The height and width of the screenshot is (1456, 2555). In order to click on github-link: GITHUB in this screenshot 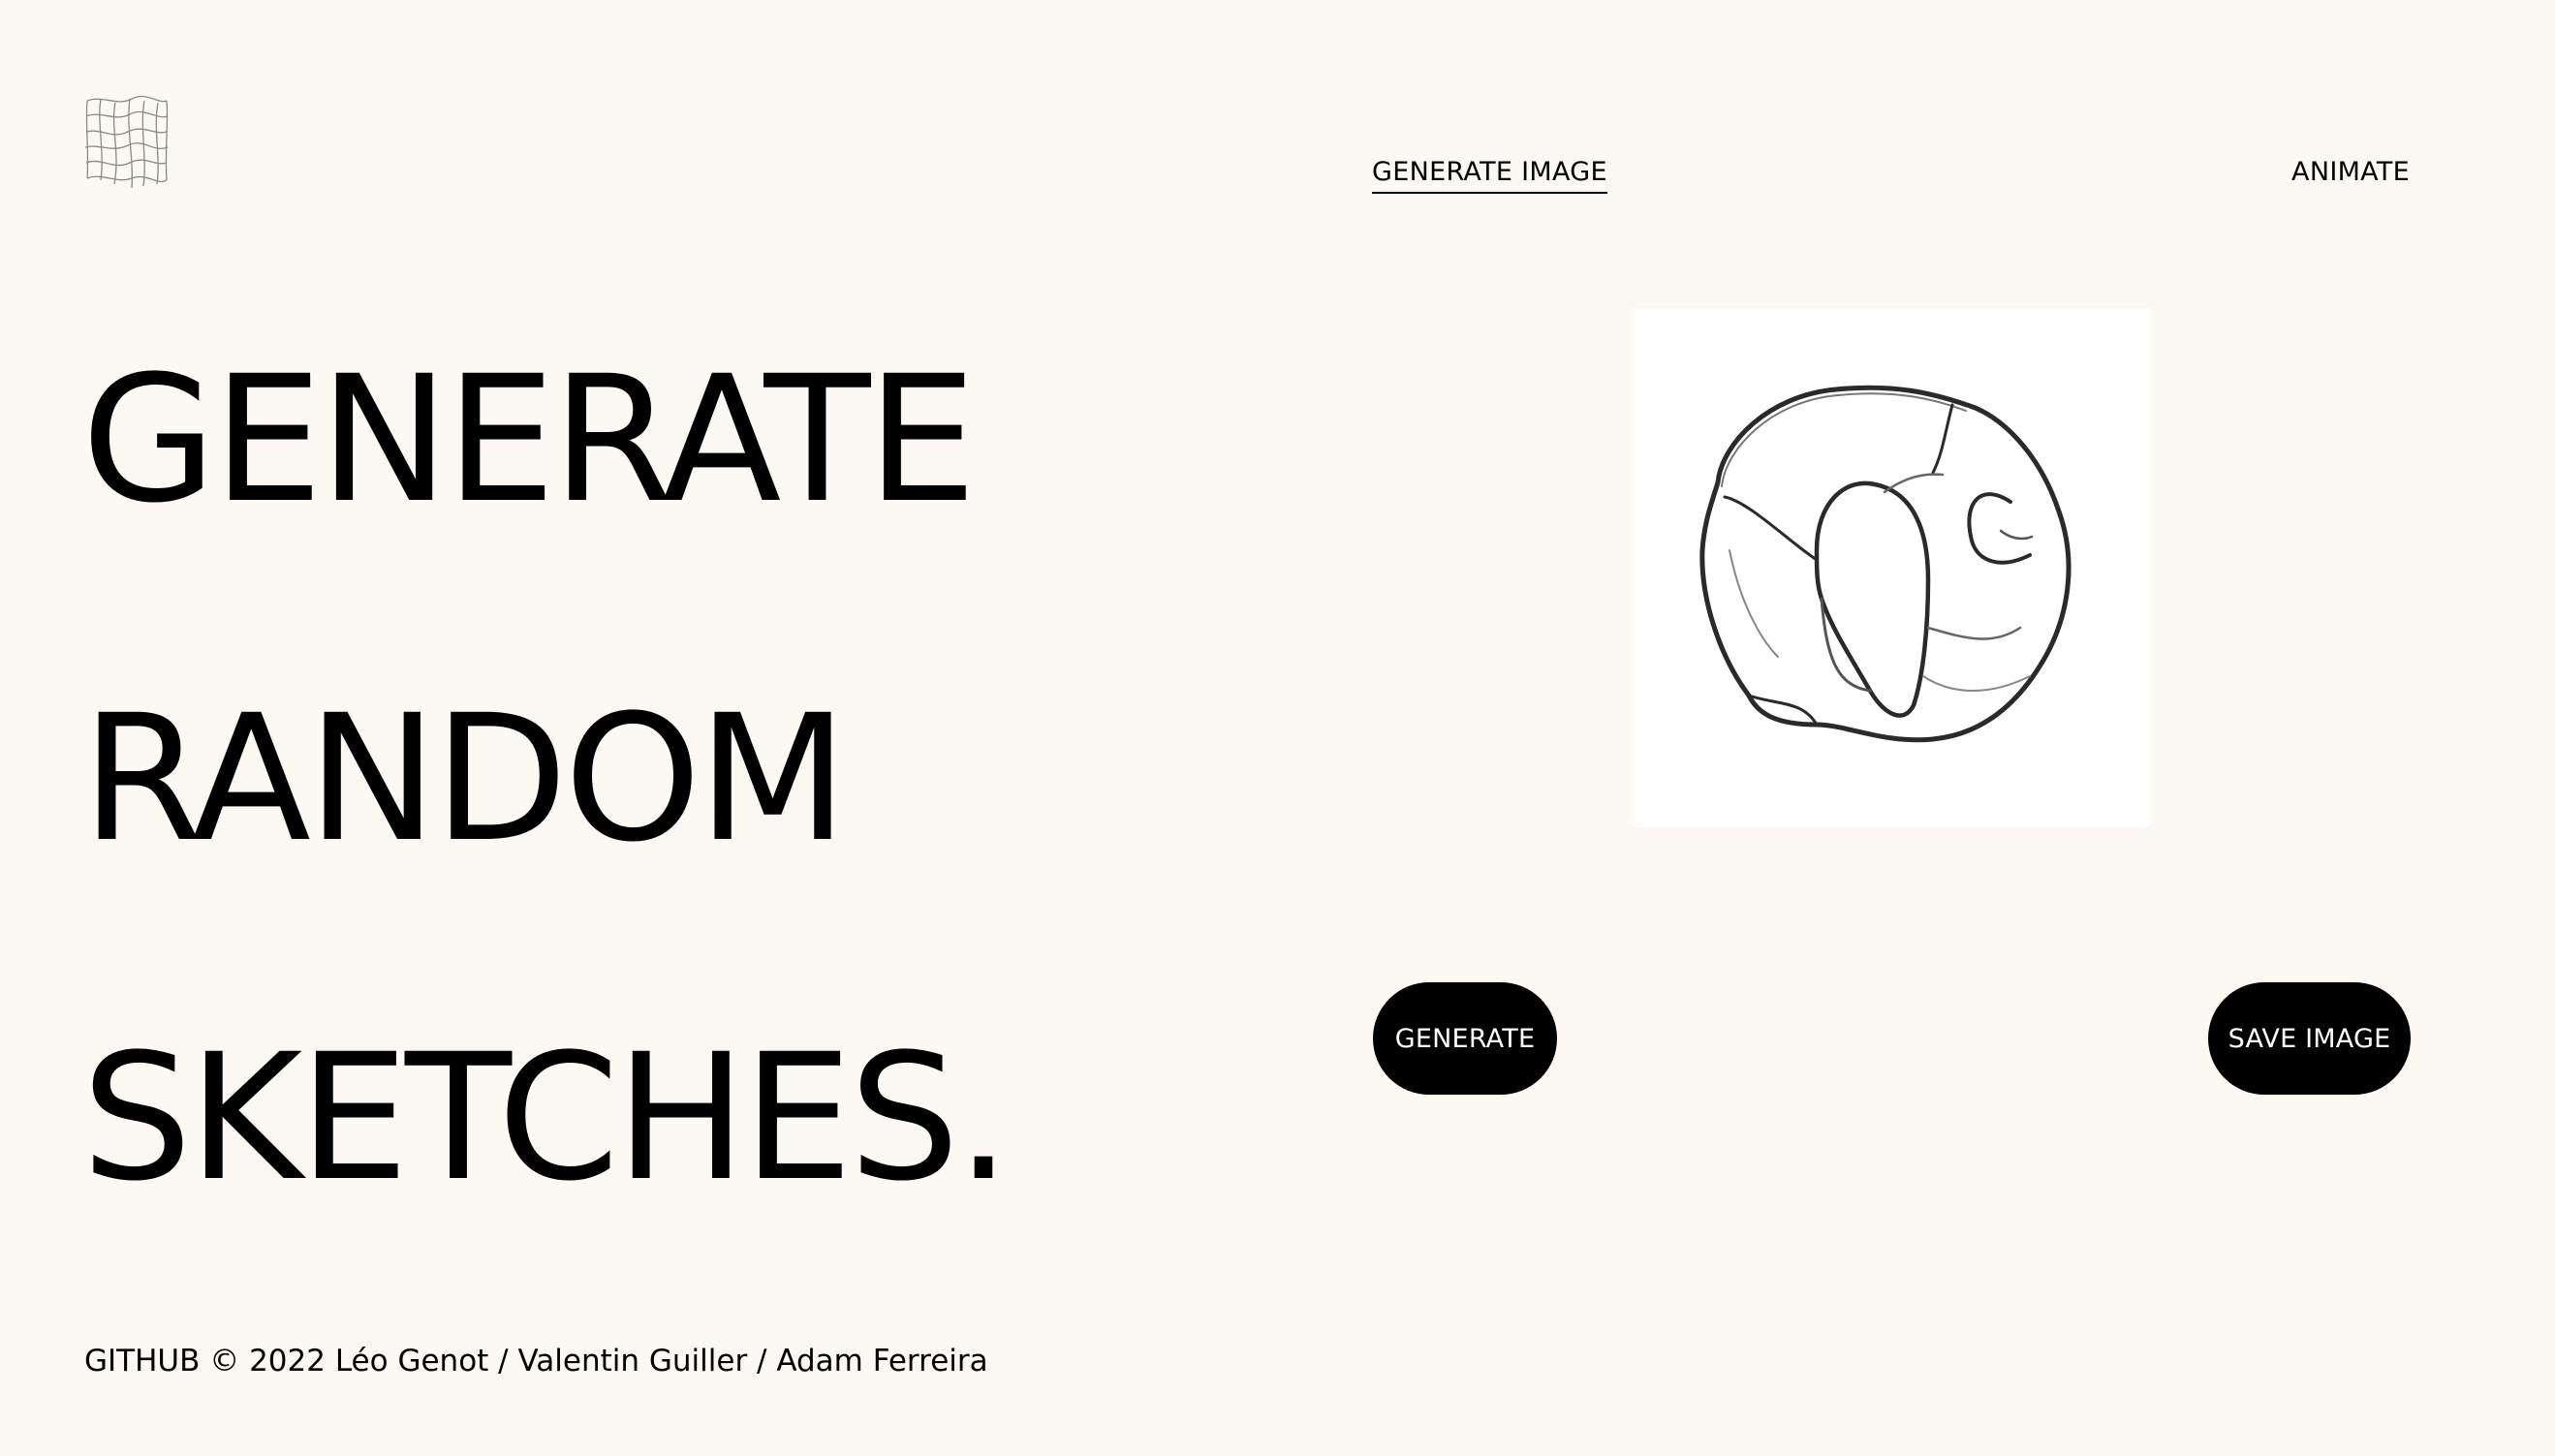, I will do `click(142, 1361)`.